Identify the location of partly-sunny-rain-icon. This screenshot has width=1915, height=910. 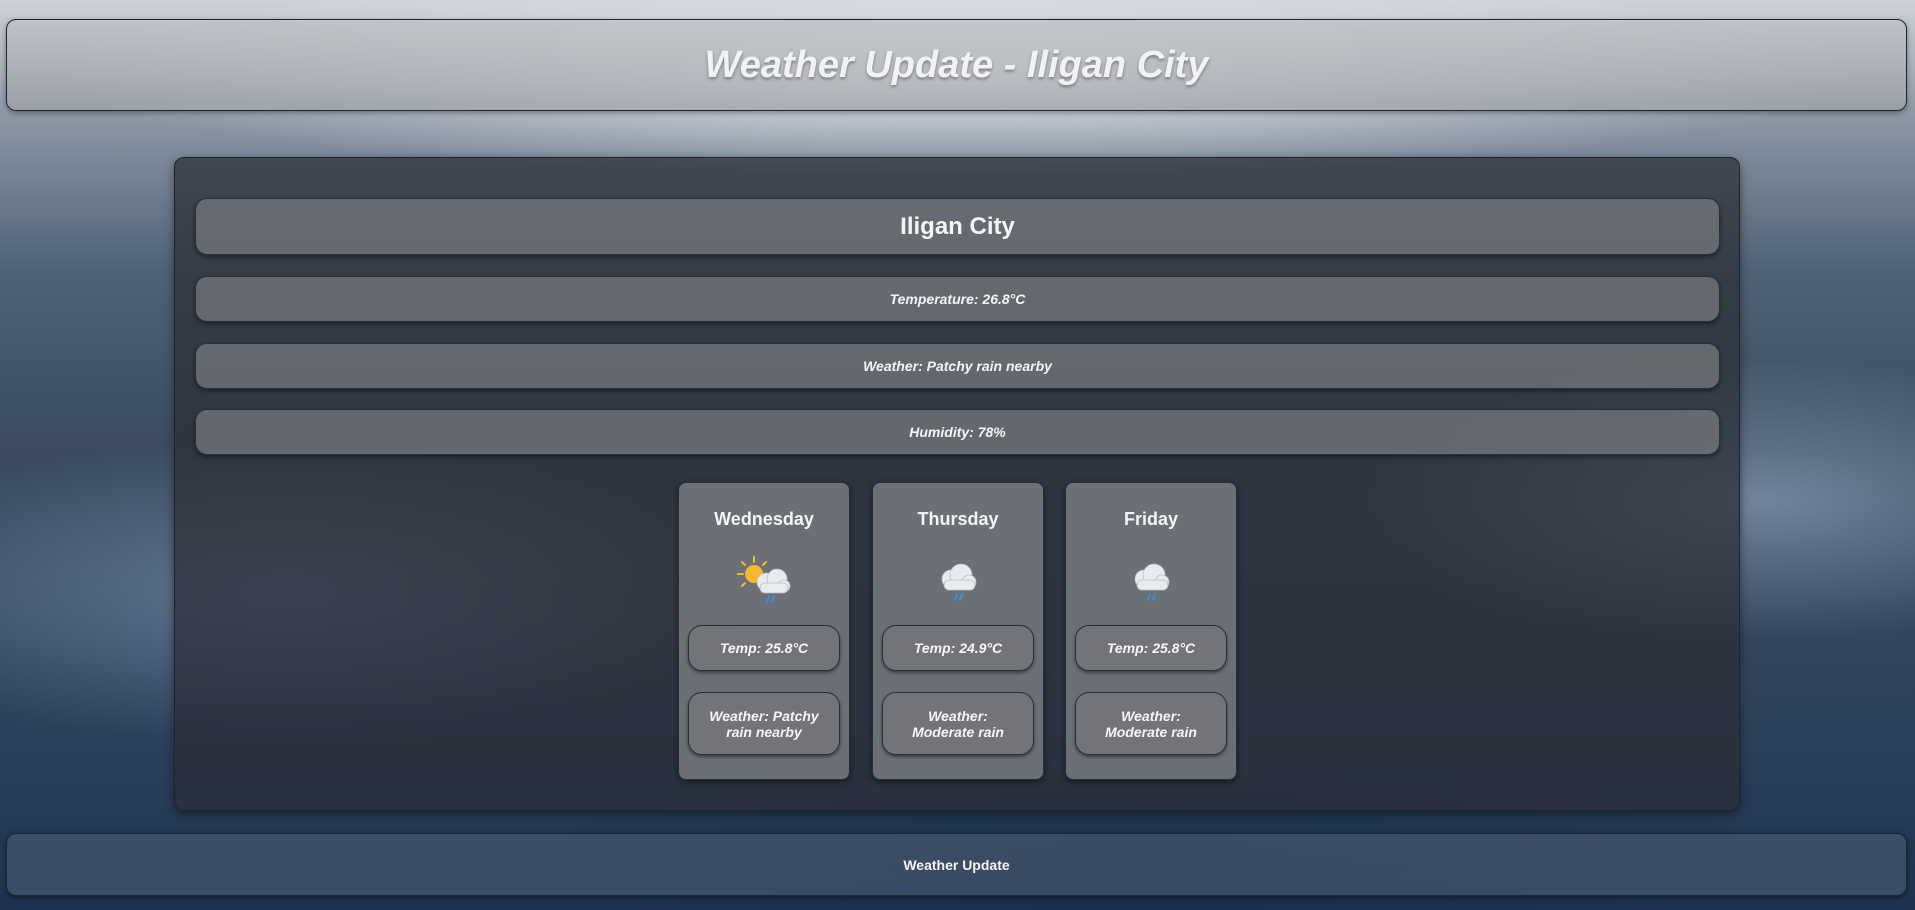
(764, 579).